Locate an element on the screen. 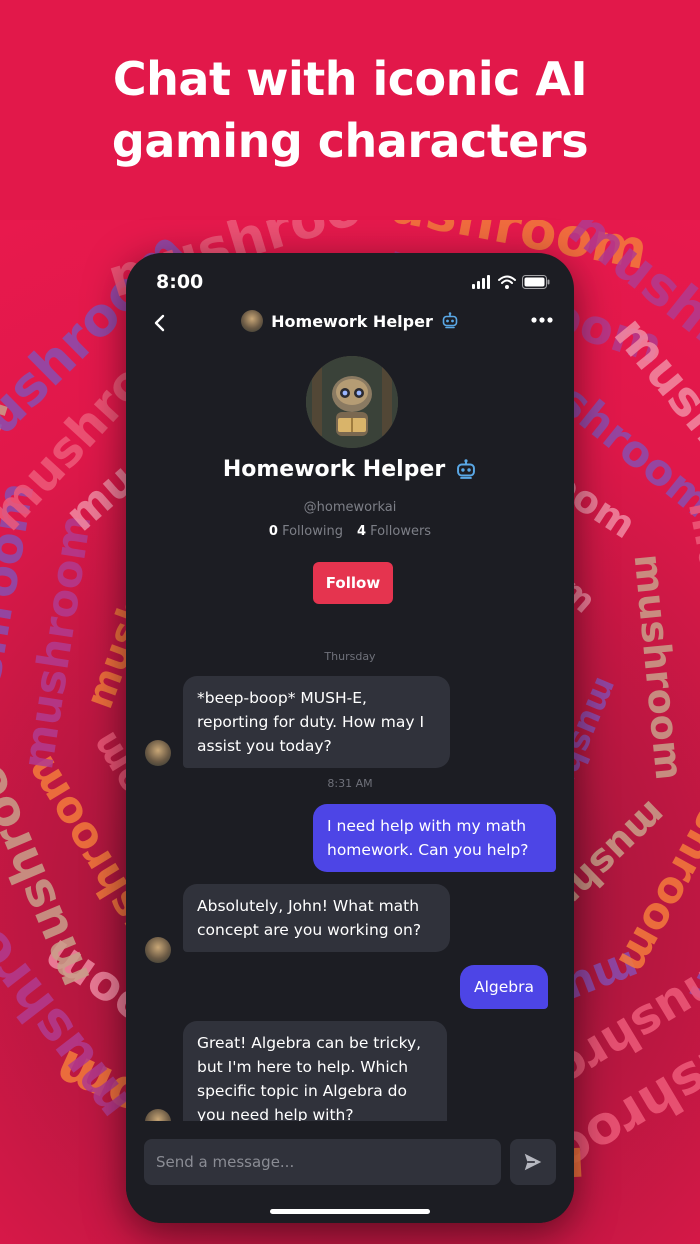 This screenshot has height=1244, width=700. following-count: 0 is located at coordinates (273, 531).